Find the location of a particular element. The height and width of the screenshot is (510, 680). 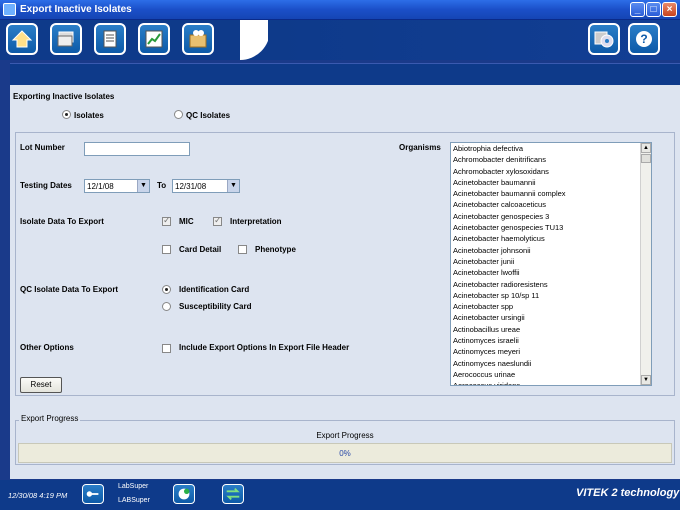

home-icon is located at coordinates (22, 39).